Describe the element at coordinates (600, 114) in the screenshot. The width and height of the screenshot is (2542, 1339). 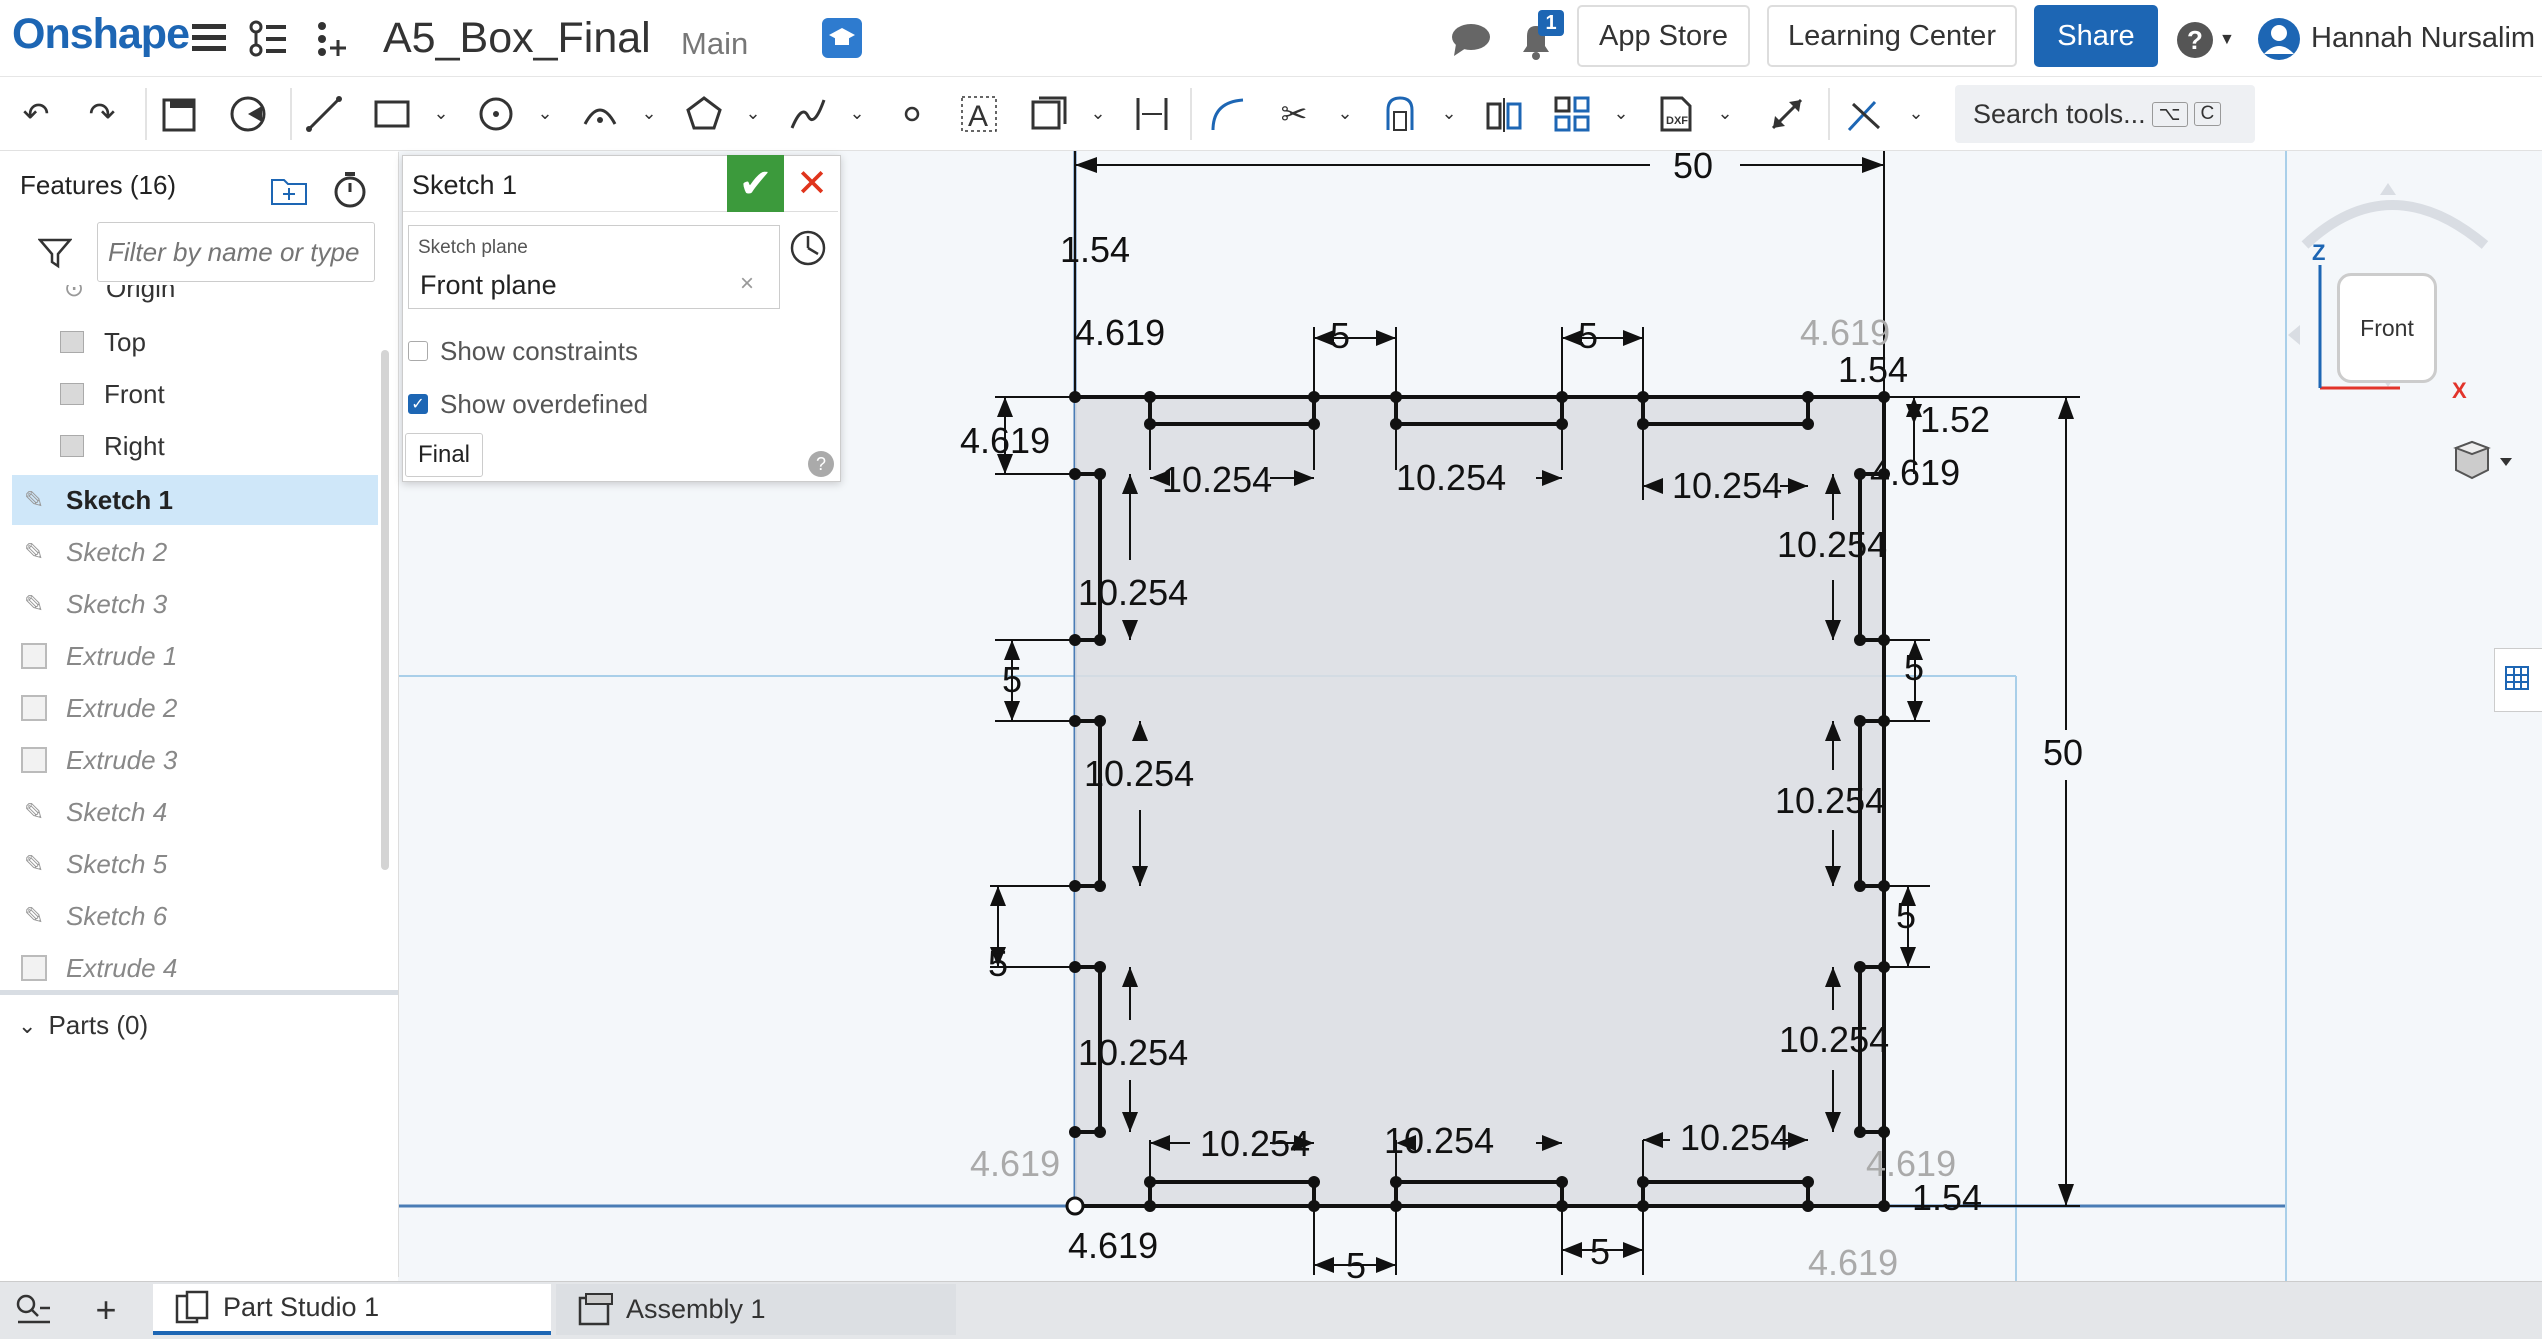
I see `arc-tool-icon` at that location.